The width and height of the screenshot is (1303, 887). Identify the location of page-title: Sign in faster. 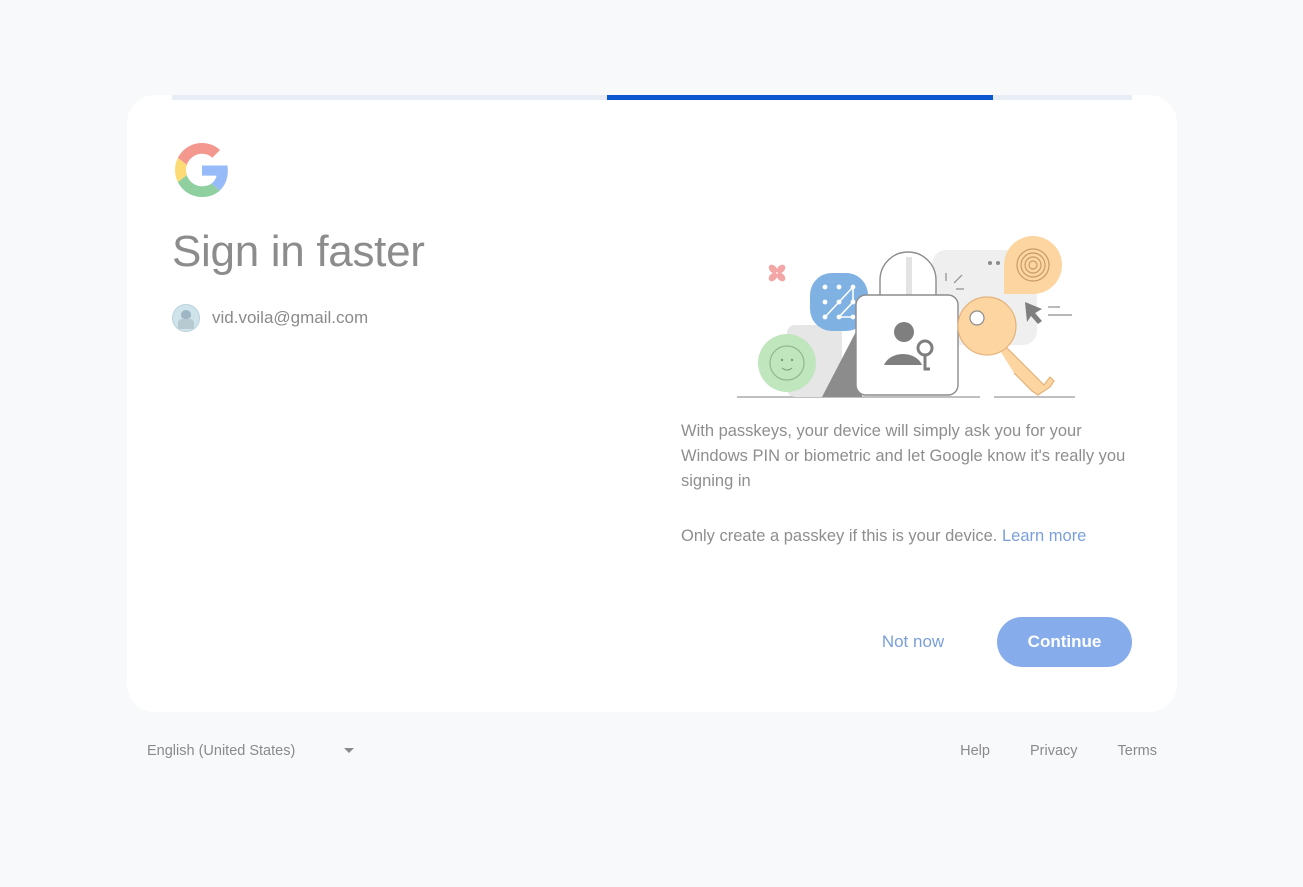
(298, 251).